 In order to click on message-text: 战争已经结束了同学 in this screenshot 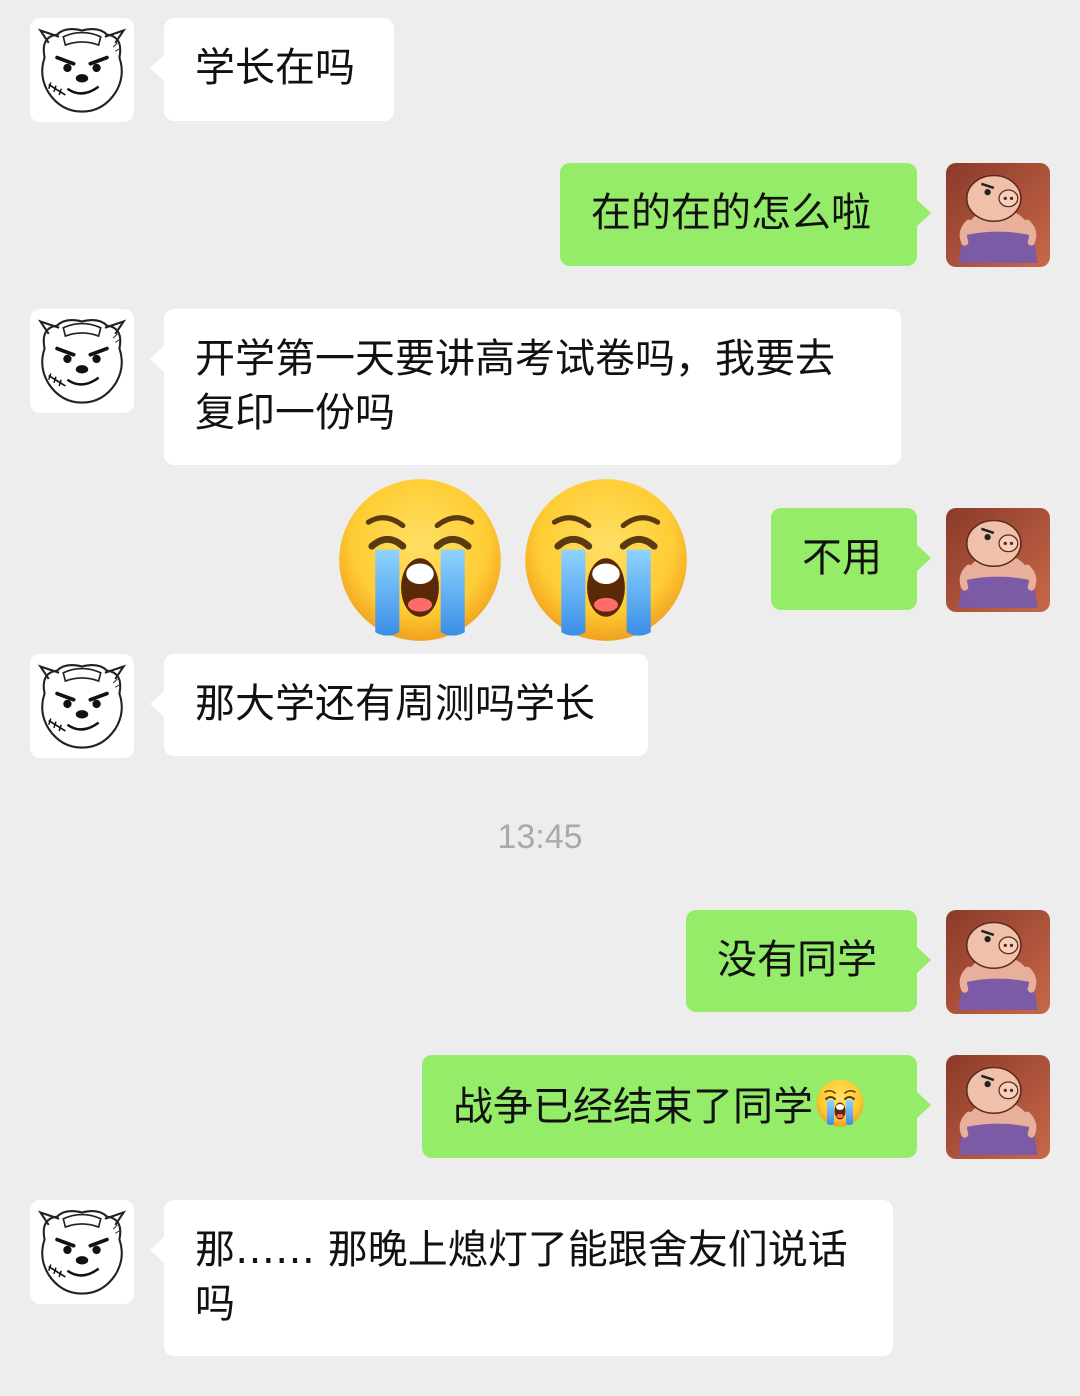, I will do `click(633, 1107)`.